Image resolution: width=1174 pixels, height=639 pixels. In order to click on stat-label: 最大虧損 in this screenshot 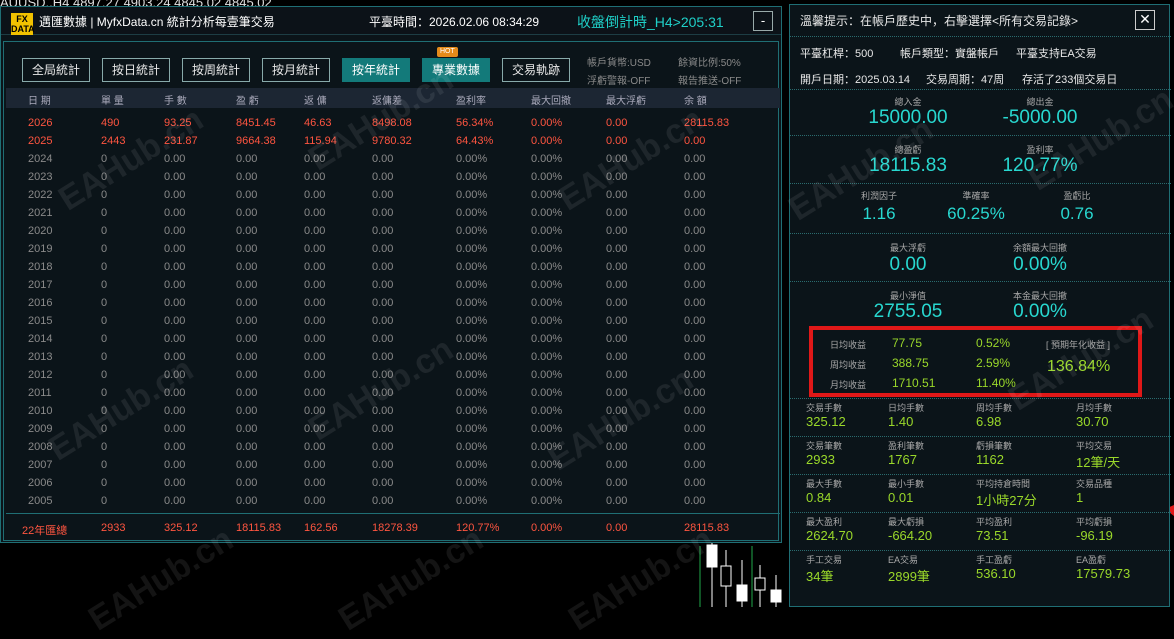, I will do `click(906, 522)`.